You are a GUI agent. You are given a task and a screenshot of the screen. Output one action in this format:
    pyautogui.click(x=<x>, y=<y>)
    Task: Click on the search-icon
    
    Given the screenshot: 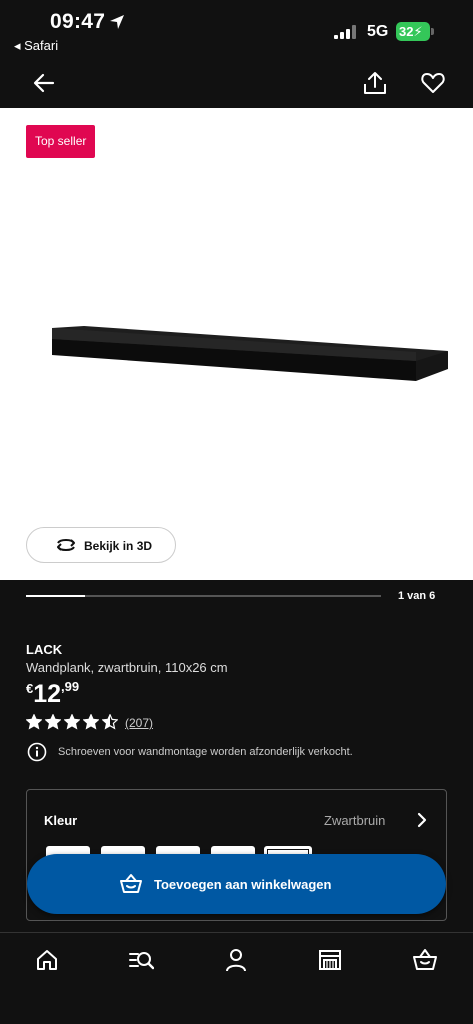 What is the action you would take?
    pyautogui.click(x=141, y=960)
    